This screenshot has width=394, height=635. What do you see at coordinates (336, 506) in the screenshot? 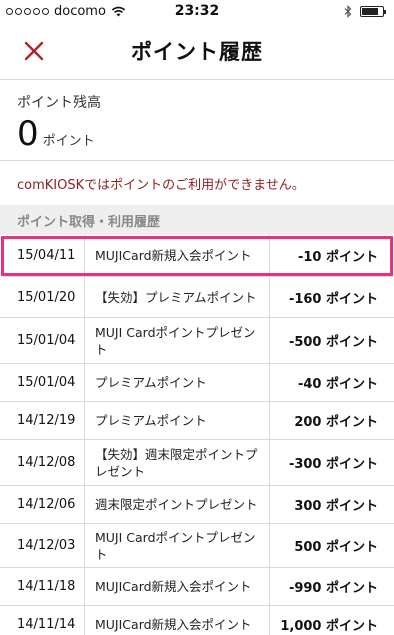
I see `history-points: 300 ポイント` at bounding box center [336, 506].